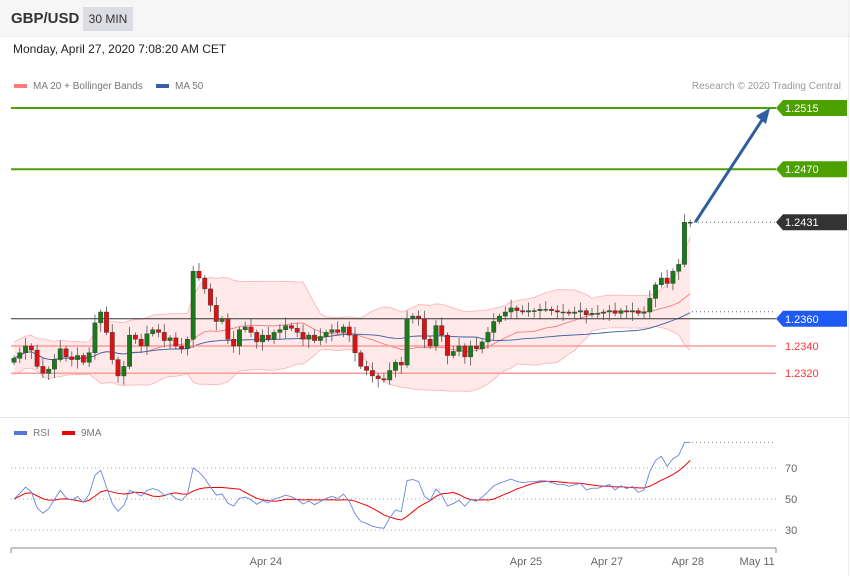 Image resolution: width=850 pixels, height=576 pixels. What do you see at coordinates (266, 562) in the screenshot?
I see `x-tick-Apr-24: Apr 24` at bounding box center [266, 562].